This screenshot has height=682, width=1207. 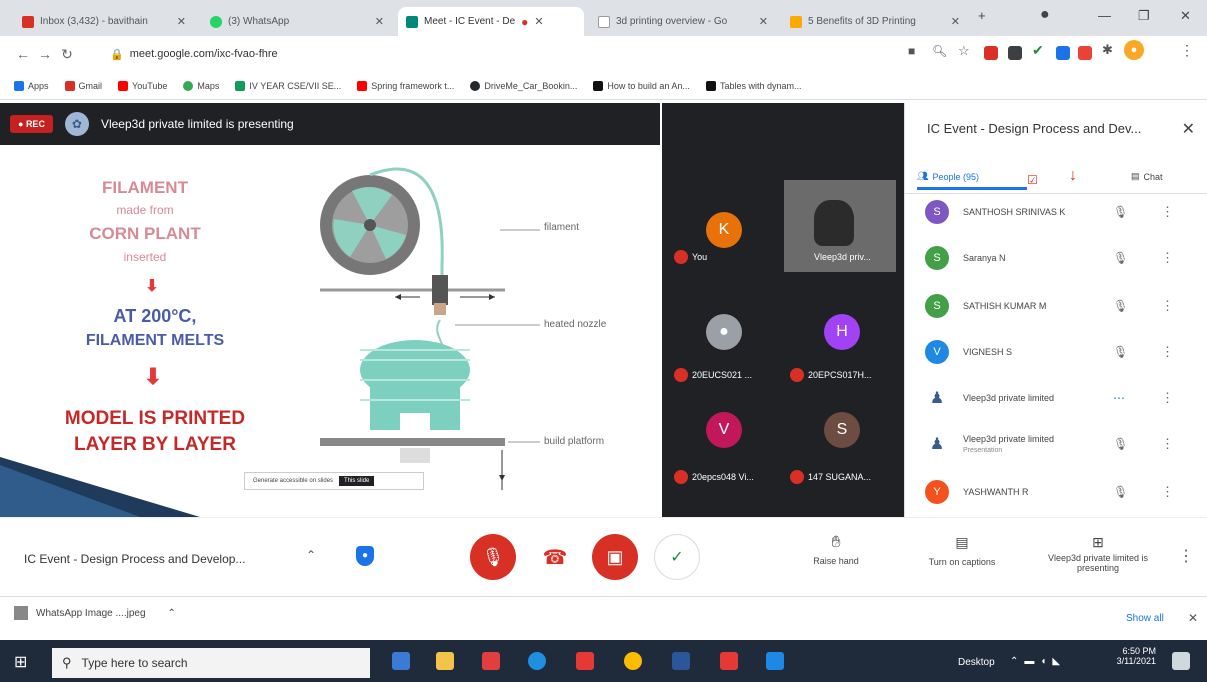 I want to click on edge-icon, so click(x=537, y=661).